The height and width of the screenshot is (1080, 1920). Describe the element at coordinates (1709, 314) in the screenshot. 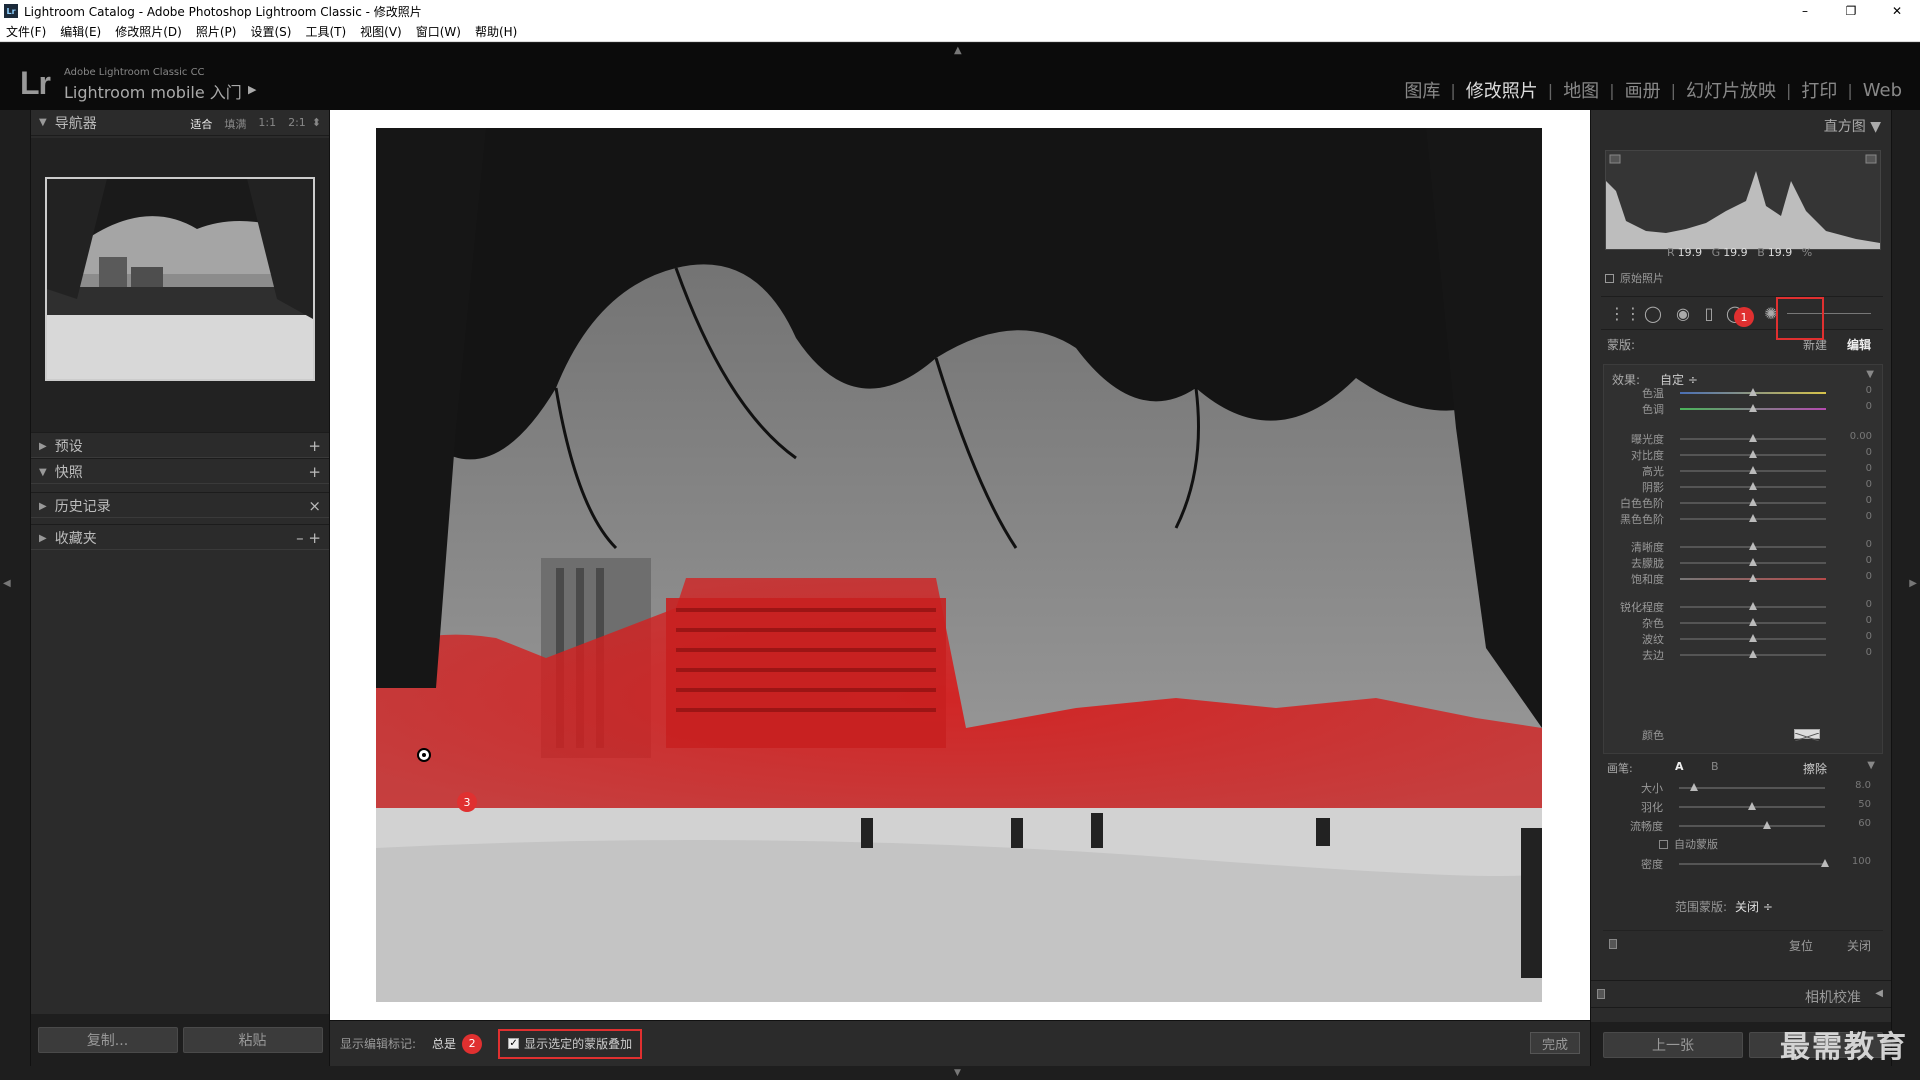

I see `graduated-filter-icon: ▯` at that location.